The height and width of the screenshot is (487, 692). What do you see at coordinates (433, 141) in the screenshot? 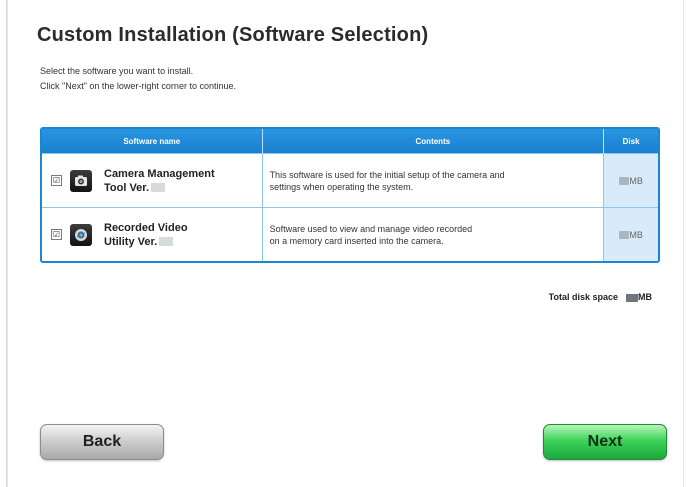
I see `column-header-contents: Contents` at bounding box center [433, 141].